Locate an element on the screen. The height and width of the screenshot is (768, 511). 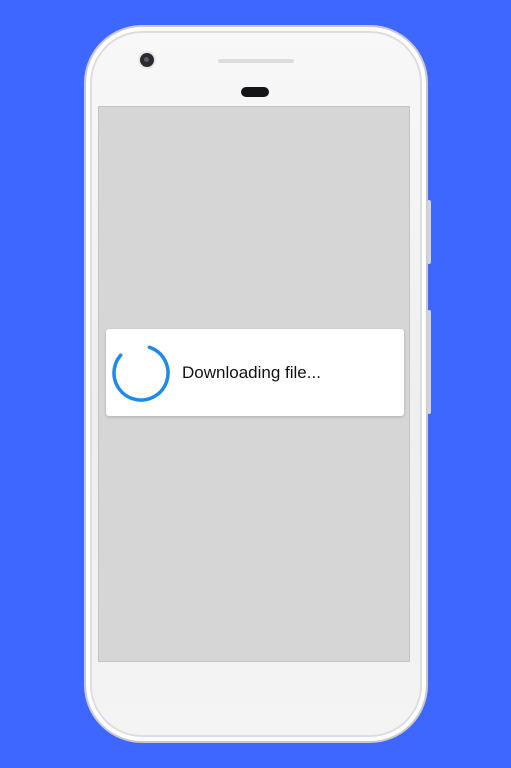
power-button is located at coordinates (429, 232).